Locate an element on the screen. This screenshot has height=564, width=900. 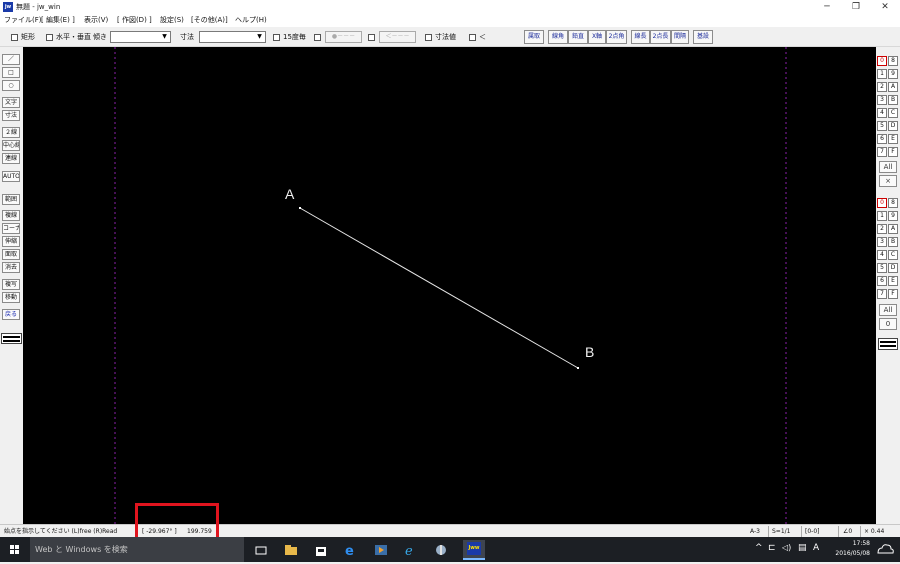
network-icon: ⊏ is located at coordinates (772, 548).